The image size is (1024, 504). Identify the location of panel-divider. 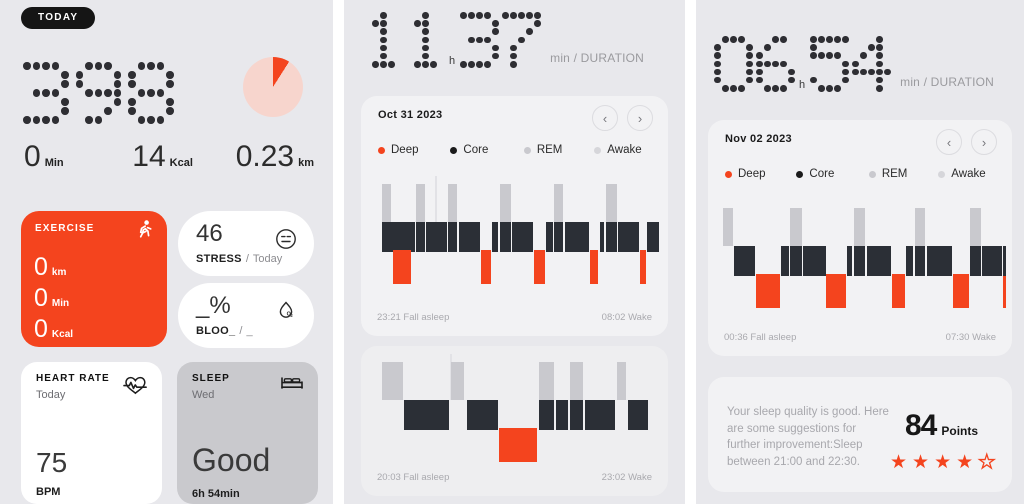
(338, 252).